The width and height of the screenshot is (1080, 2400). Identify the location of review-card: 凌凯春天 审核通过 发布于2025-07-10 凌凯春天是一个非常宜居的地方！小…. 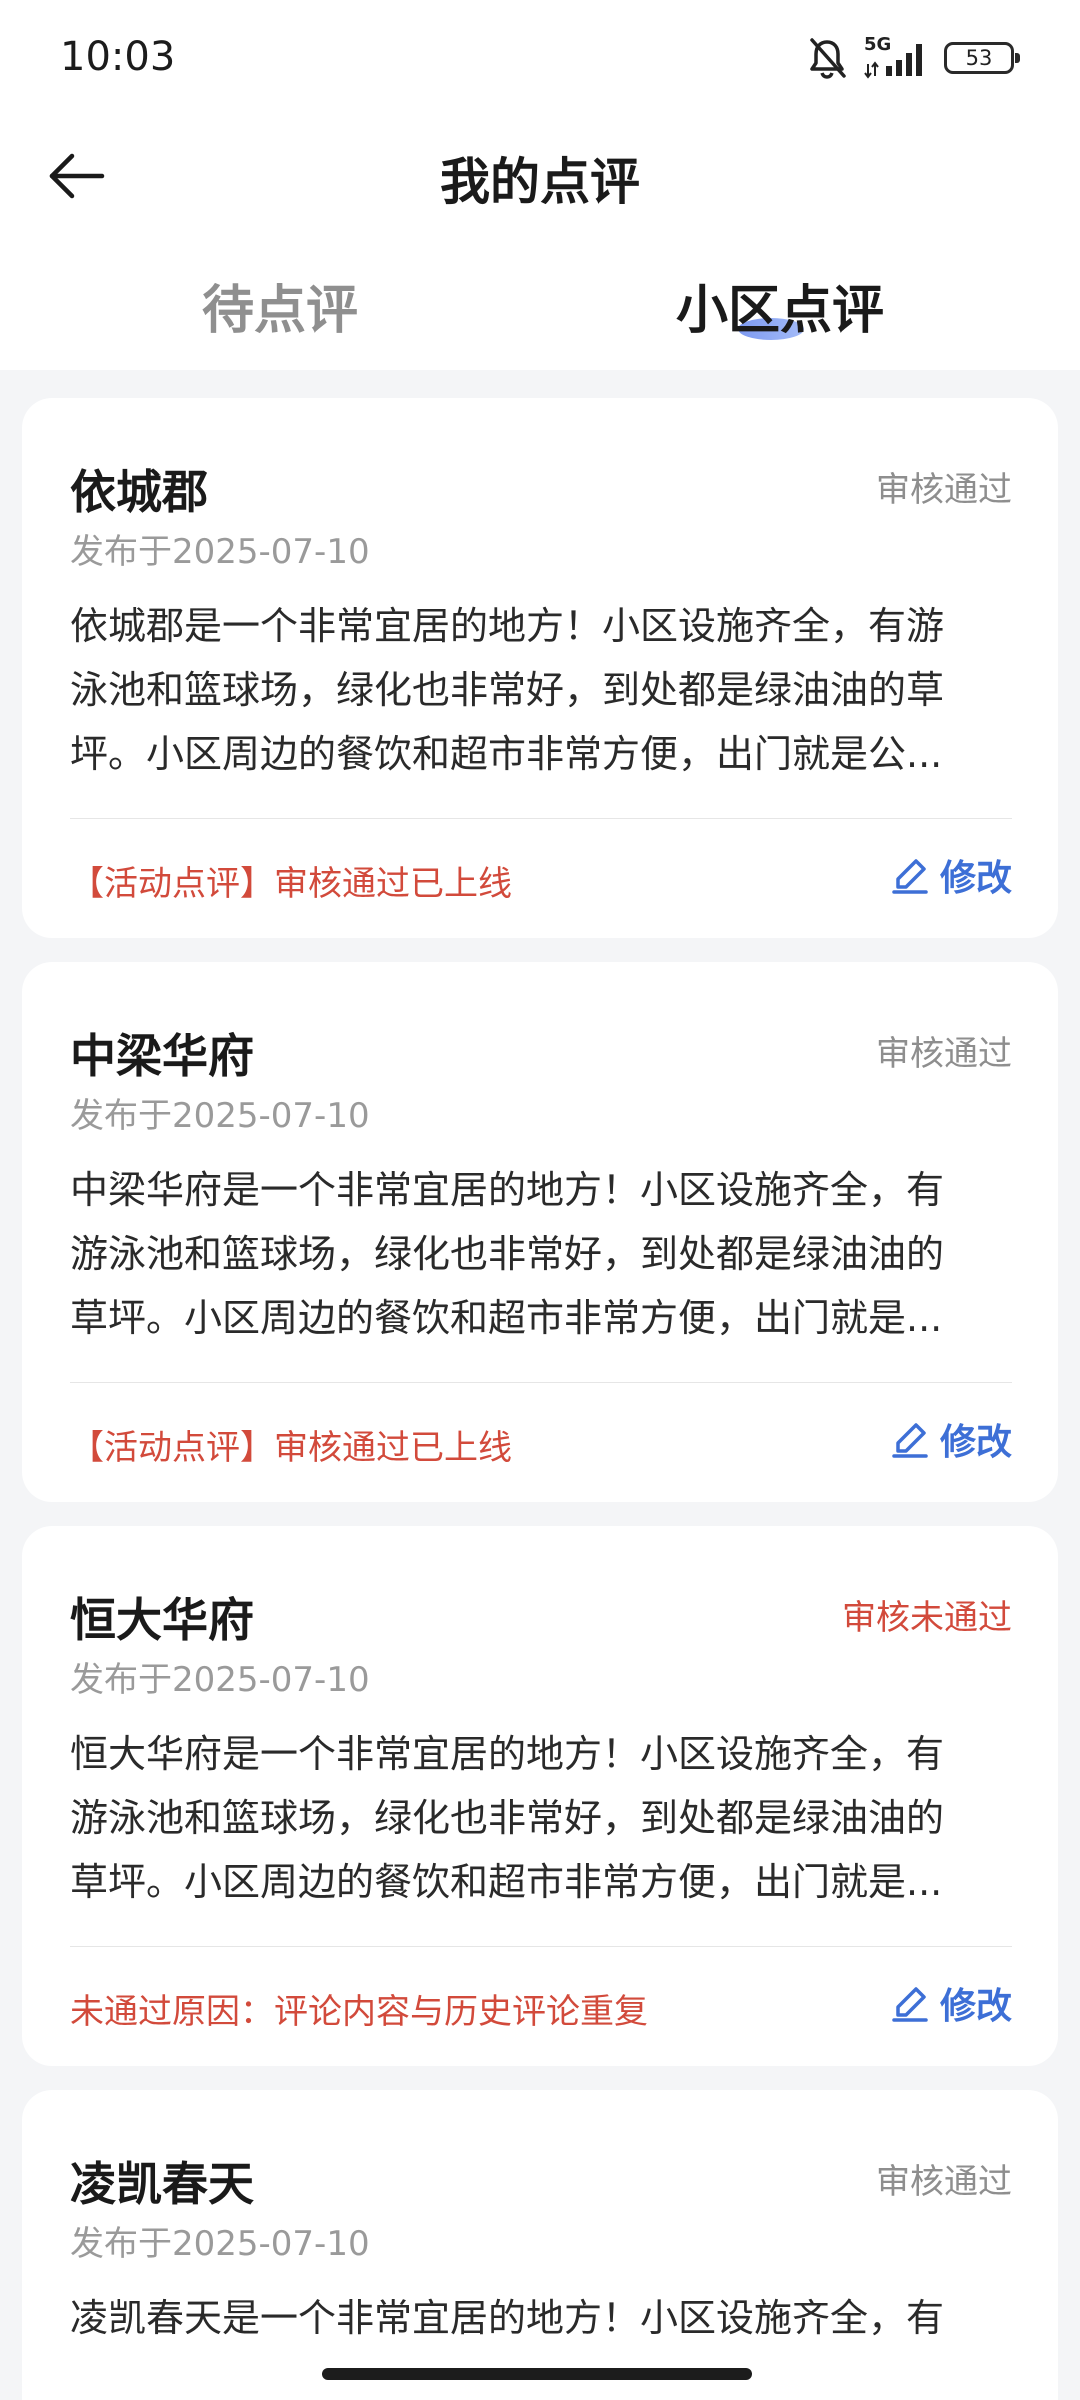
(540, 2245).